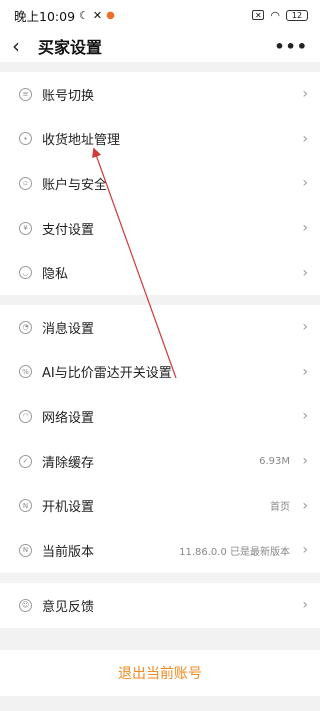 This screenshot has width=320, height=711. I want to click on more-options-icon: •••, so click(291, 46).